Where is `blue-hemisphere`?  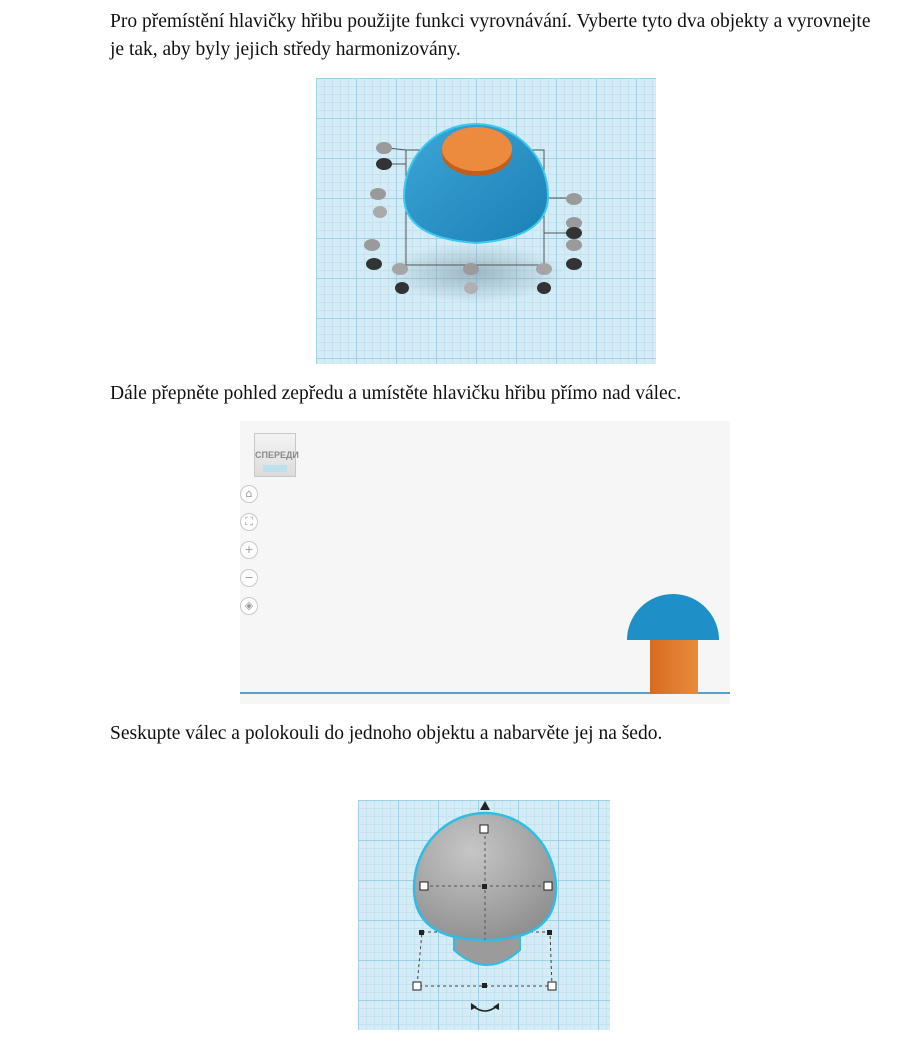
blue-hemisphere is located at coordinates (673, 617).